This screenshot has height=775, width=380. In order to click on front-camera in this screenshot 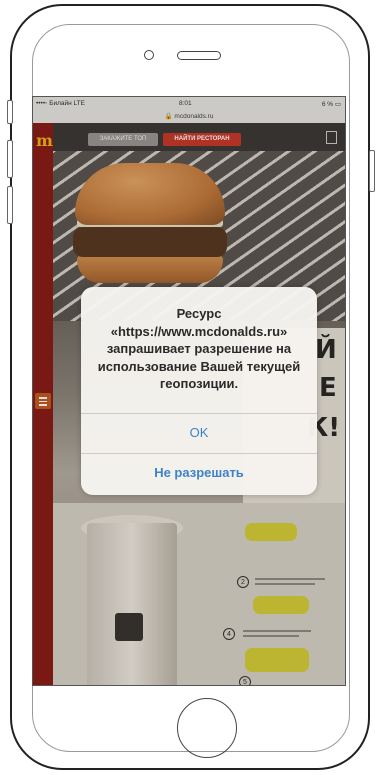, I will do `click(149, 55)`.